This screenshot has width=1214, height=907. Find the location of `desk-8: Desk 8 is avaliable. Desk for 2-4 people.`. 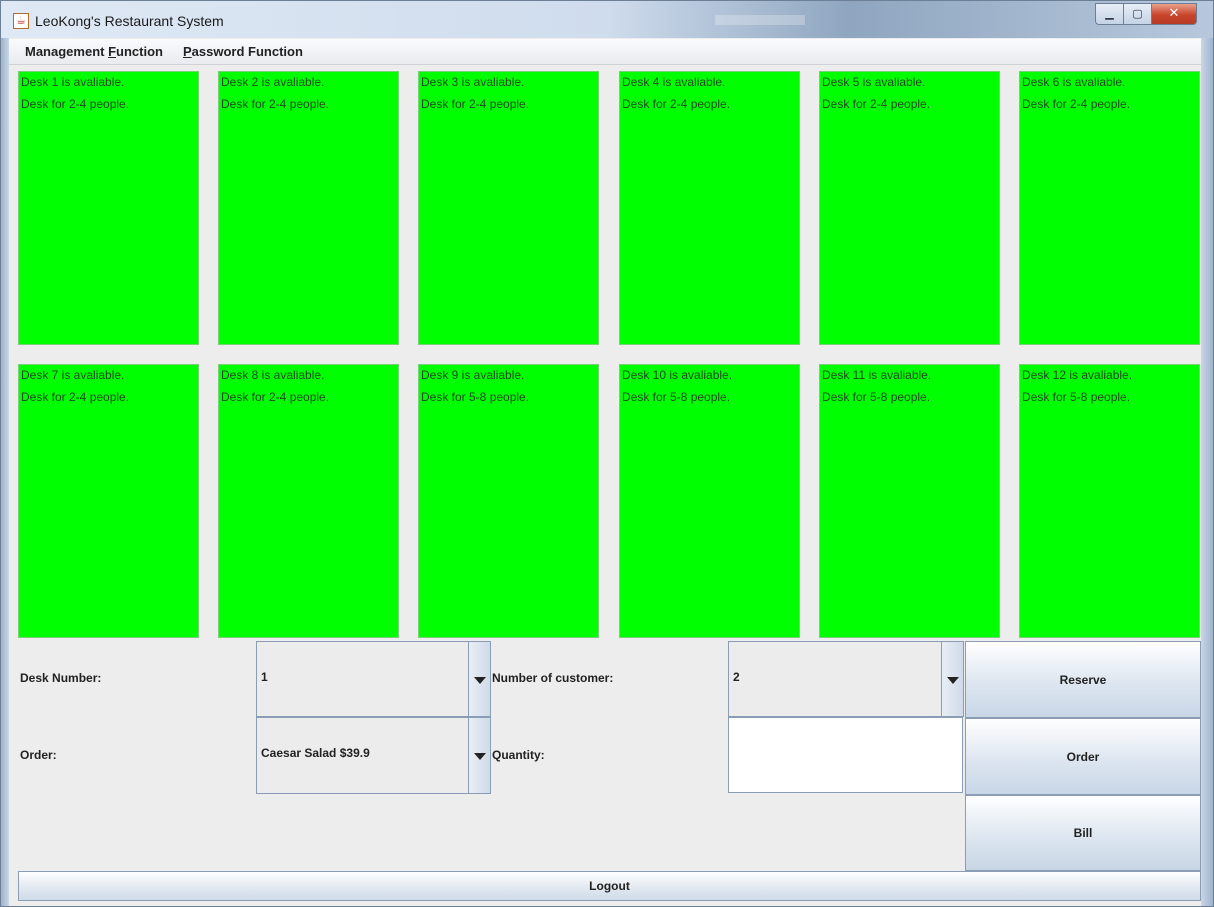

desk-8: Desk 8 is avaliable. Desk for 2-4 people. is located at coordinates (308, 501).